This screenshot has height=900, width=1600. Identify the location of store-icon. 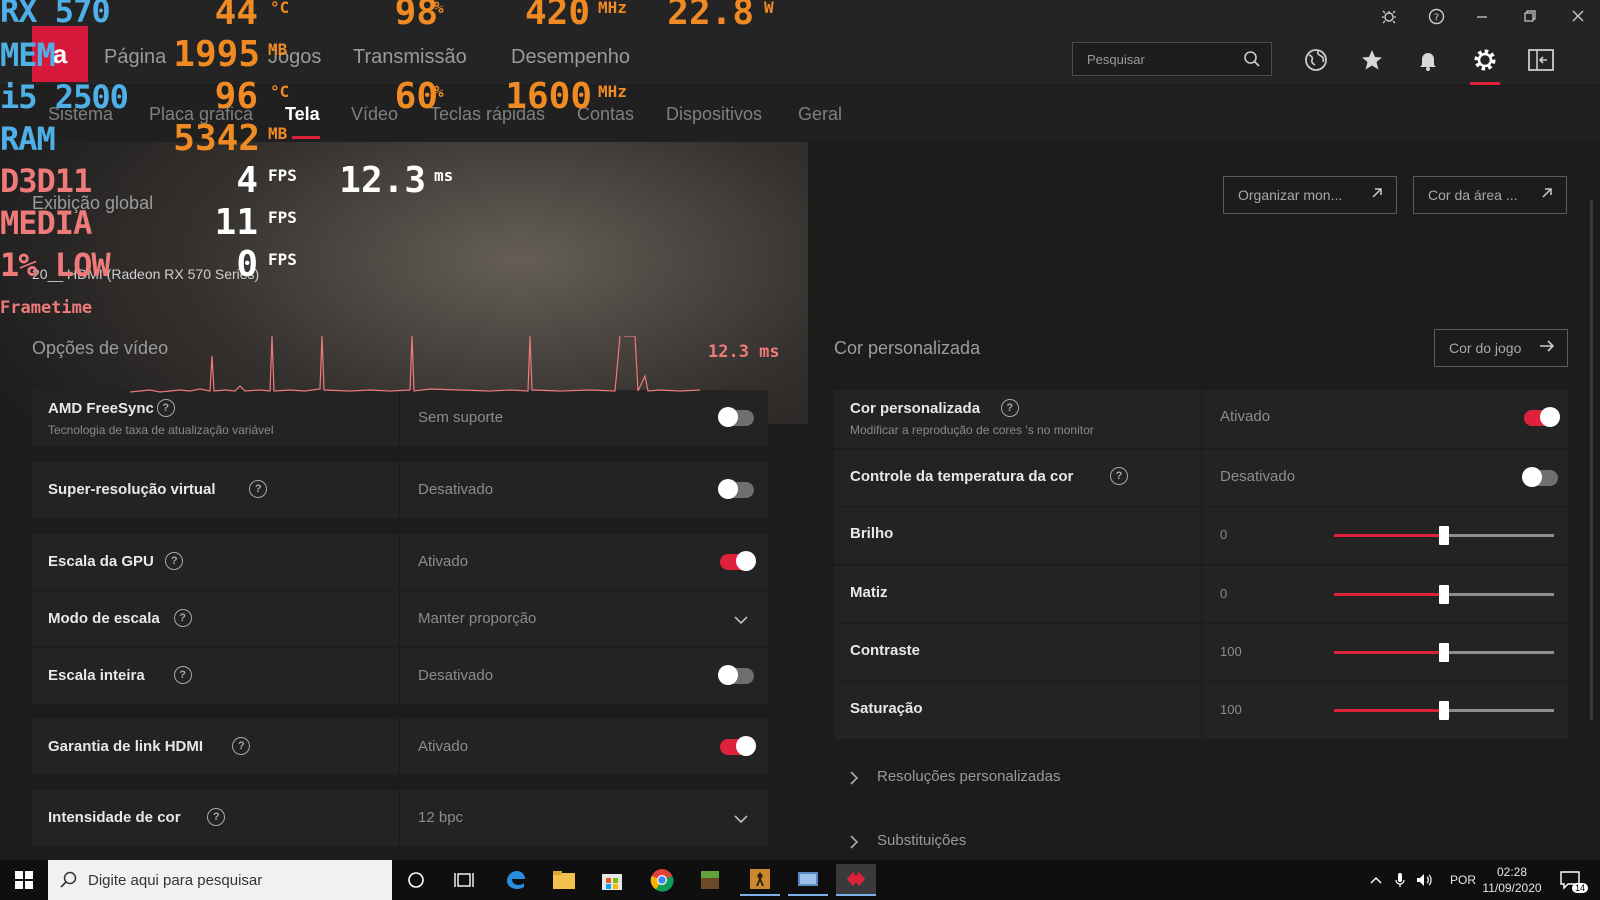
(612, 880).